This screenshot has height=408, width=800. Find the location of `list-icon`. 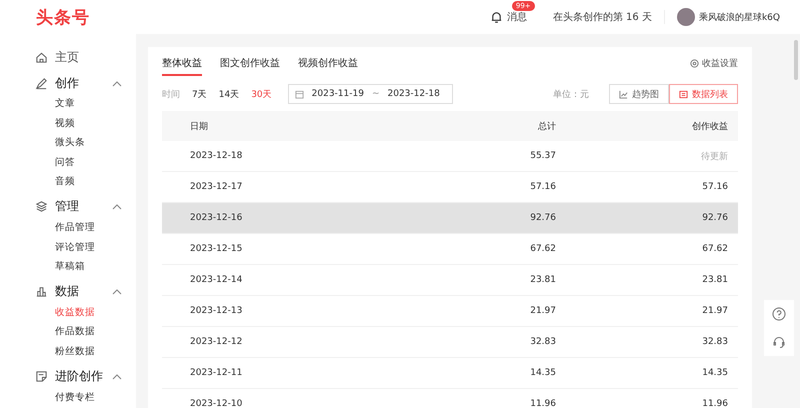

list-icon is located at coordinates (683, 94).